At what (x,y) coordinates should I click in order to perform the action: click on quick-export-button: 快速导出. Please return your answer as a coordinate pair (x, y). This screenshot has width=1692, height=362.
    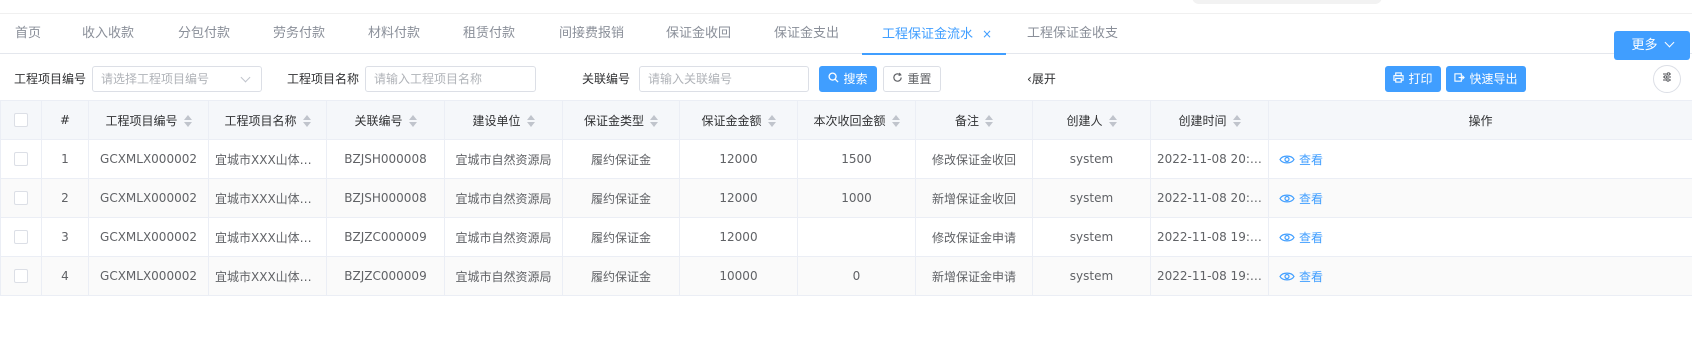
    Looking at the image, I should click on (1486, 79).